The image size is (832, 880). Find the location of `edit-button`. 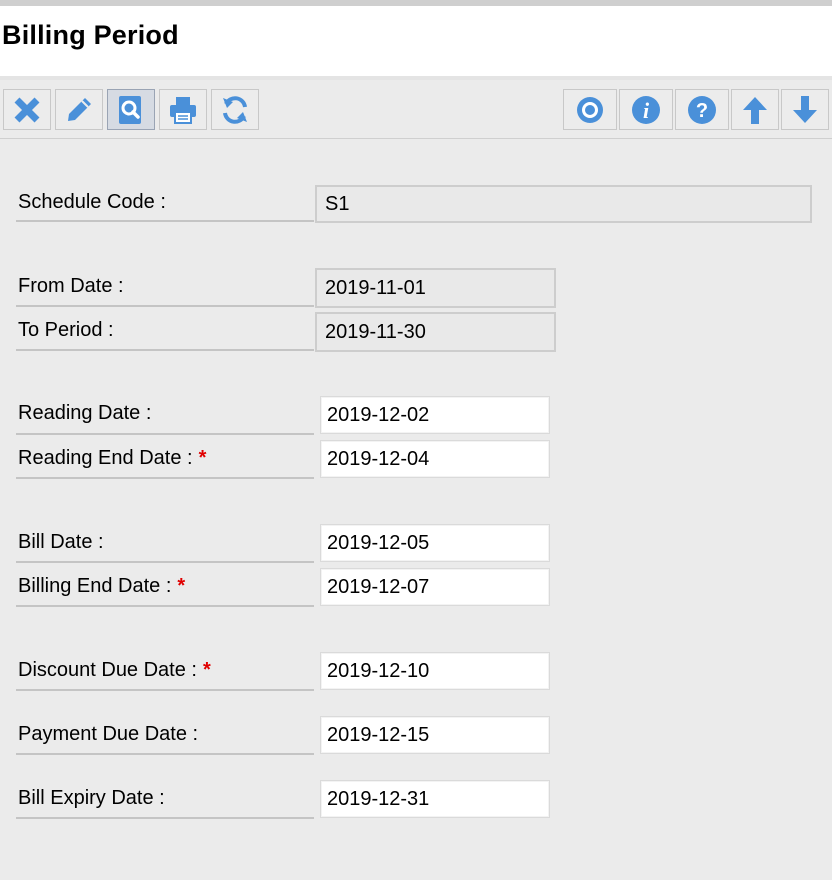

edit-button is located at coordinates (79, 109).